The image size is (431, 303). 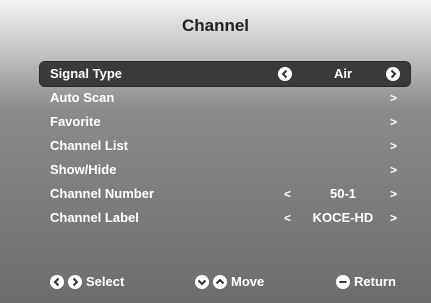 I want to click on menu-item-label: Channel Label, so click(x=94, y=217).